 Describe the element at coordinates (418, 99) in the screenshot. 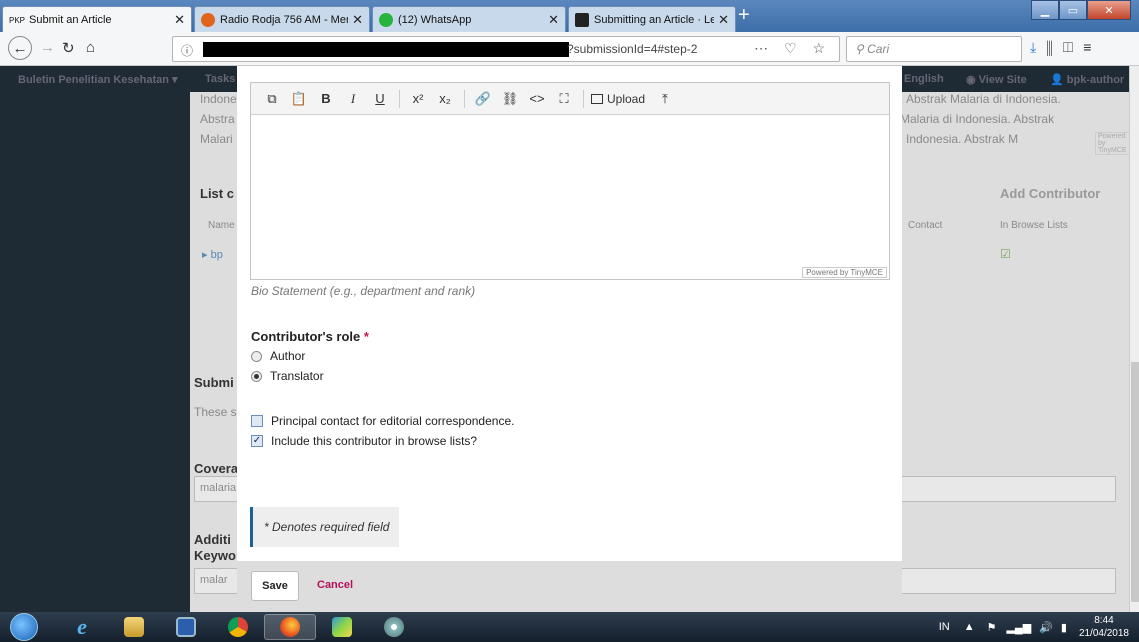

I see `superscript-button: x²` at that location.